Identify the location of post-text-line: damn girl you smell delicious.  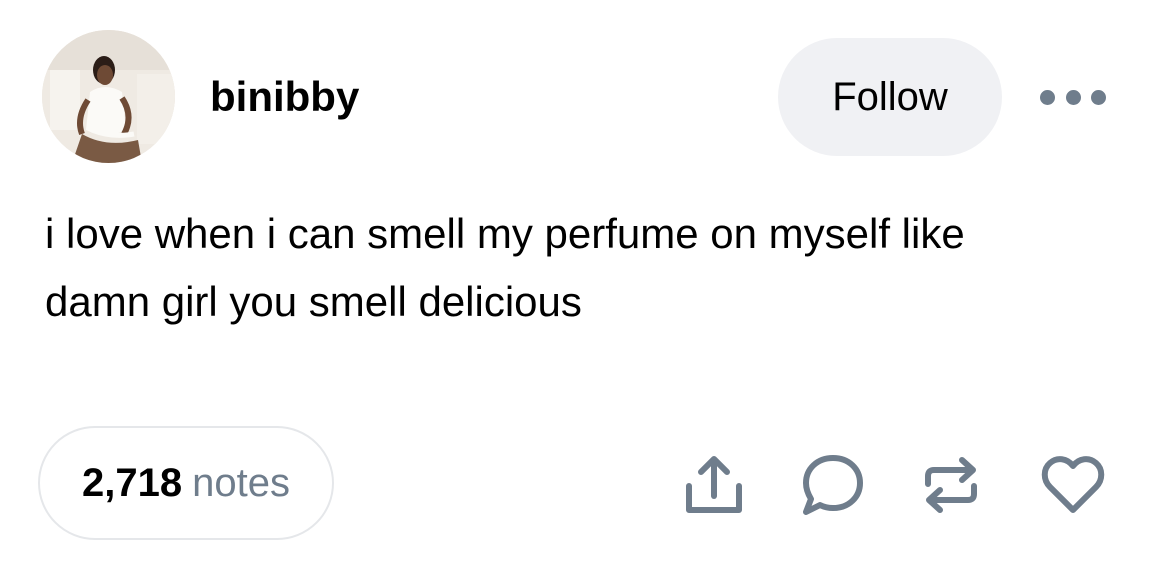
(313, 301).